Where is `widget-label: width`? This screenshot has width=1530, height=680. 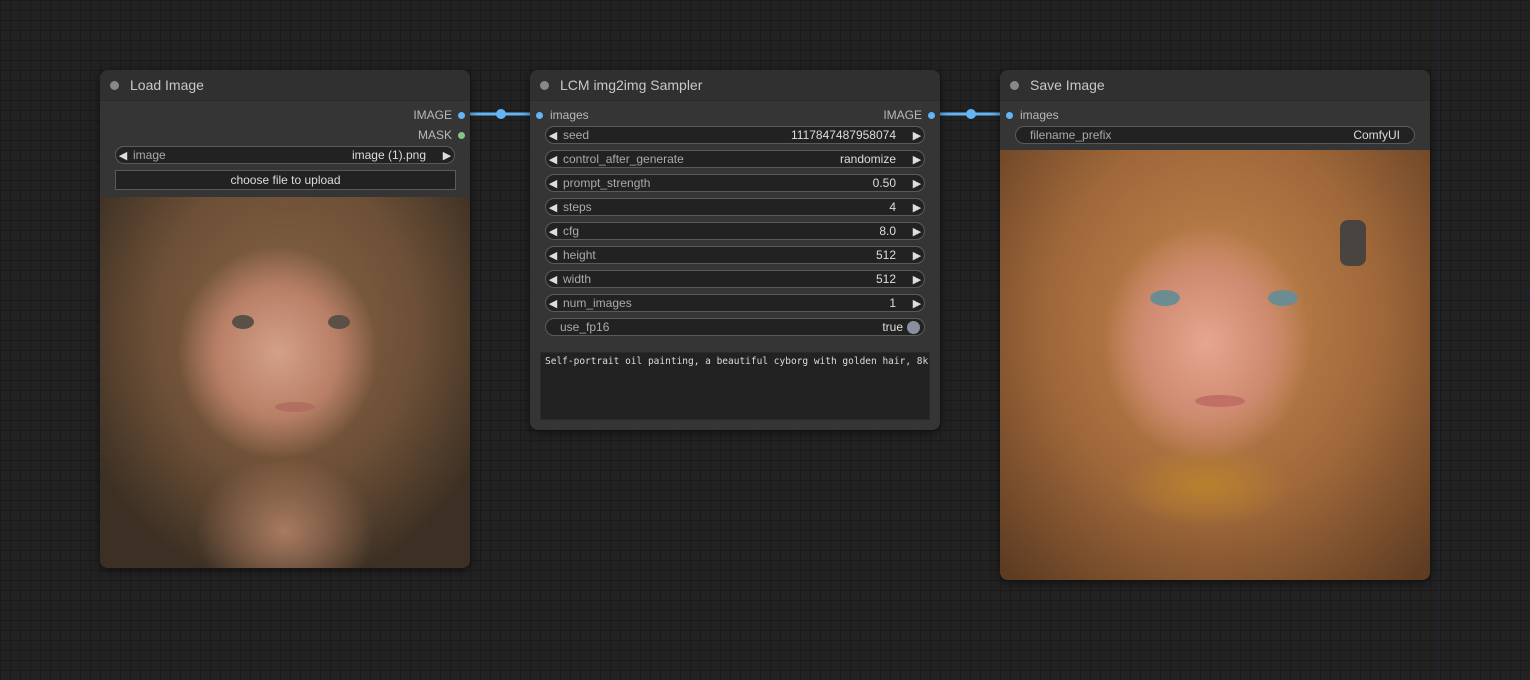
widget-label: width is located at coordinates (577, 279).